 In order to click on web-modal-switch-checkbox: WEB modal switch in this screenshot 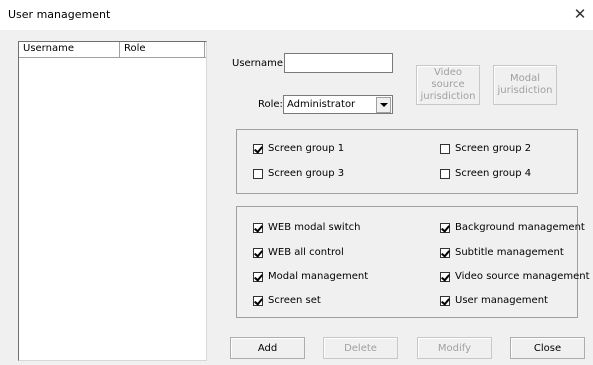, I will do `click(306, 227)`.